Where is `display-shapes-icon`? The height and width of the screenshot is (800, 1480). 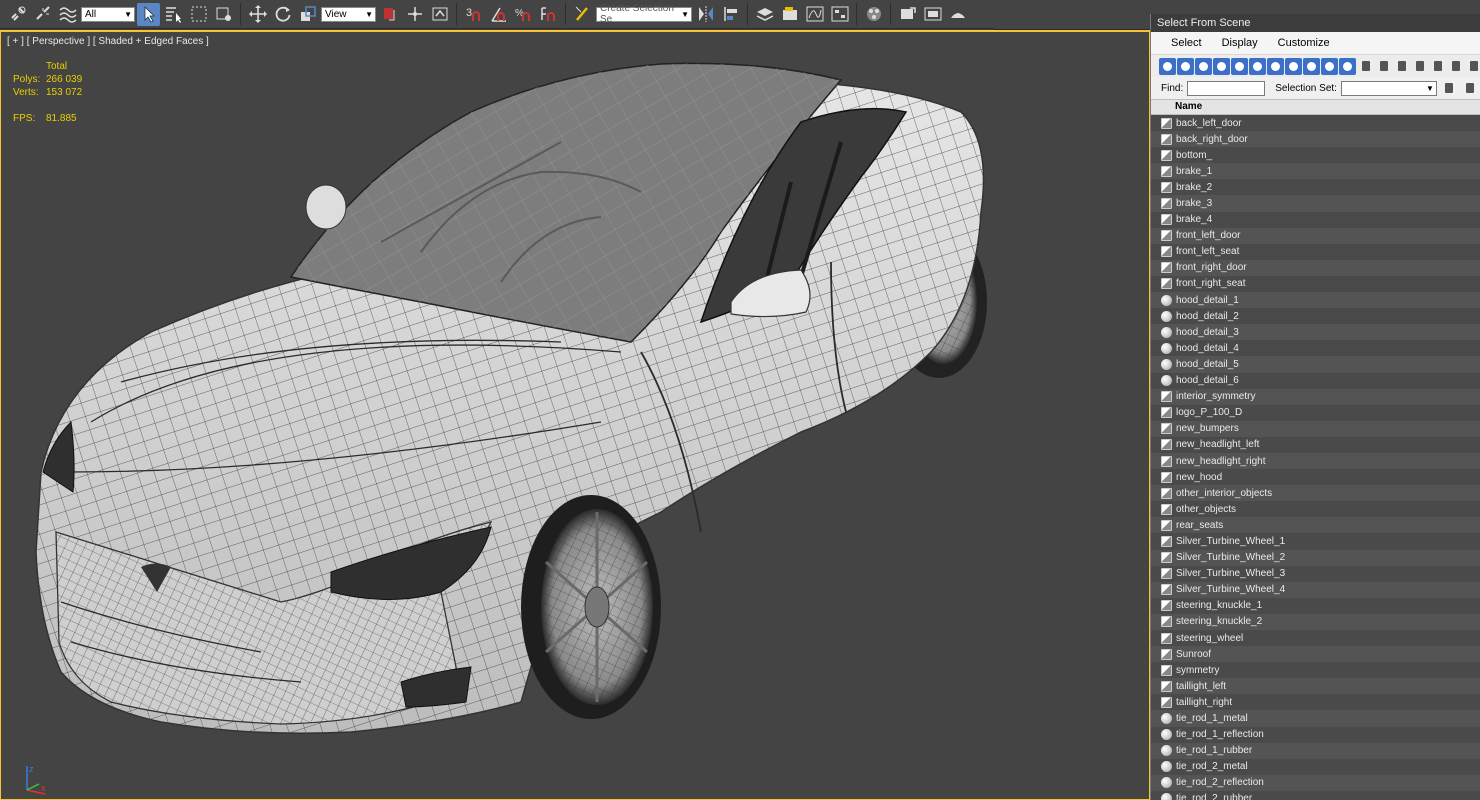
display-shapes-icon is located at coordinates (1185, 66).